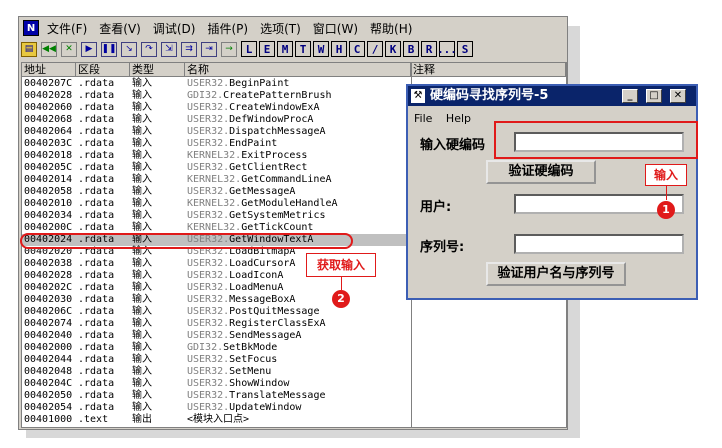 This screenshot has height=448, width=722. Describe the element at coordinates (277, 227) in the screenshot. I see `row-function: GetTickCount` at that location.